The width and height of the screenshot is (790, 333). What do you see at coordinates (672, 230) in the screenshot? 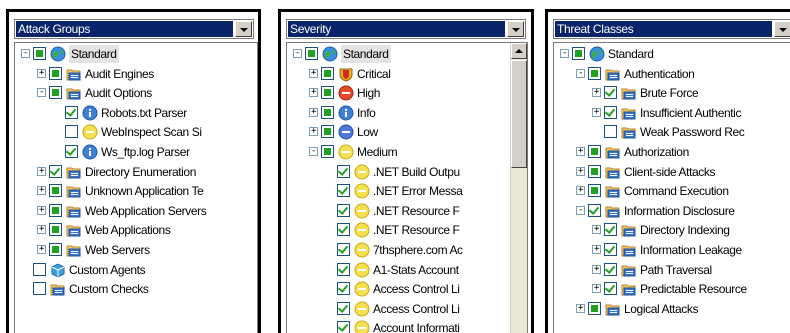
I see `tree-item: + Directory Indexing` at bounding box center [672, 230].